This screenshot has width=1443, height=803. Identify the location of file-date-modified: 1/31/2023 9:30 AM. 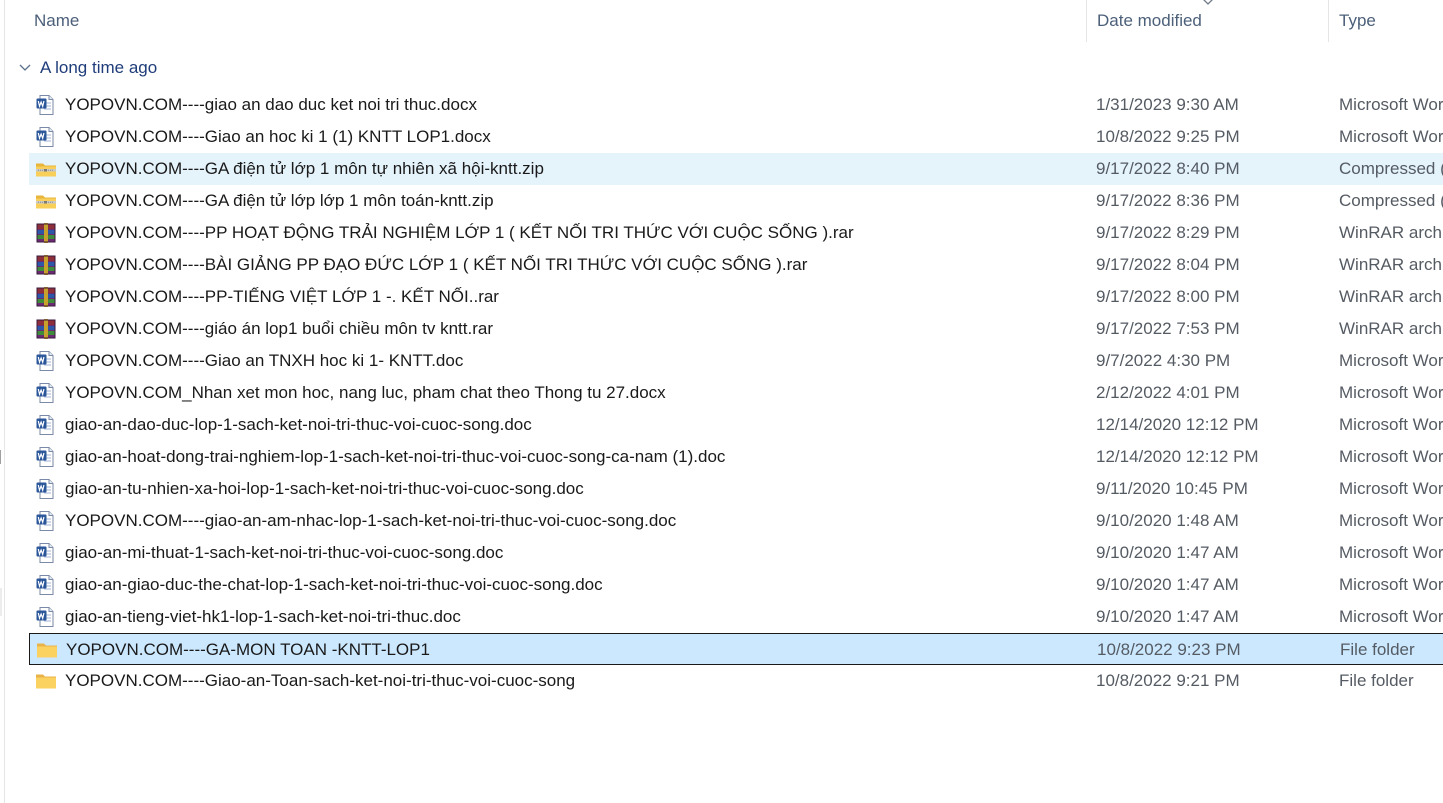
(1167, 104).